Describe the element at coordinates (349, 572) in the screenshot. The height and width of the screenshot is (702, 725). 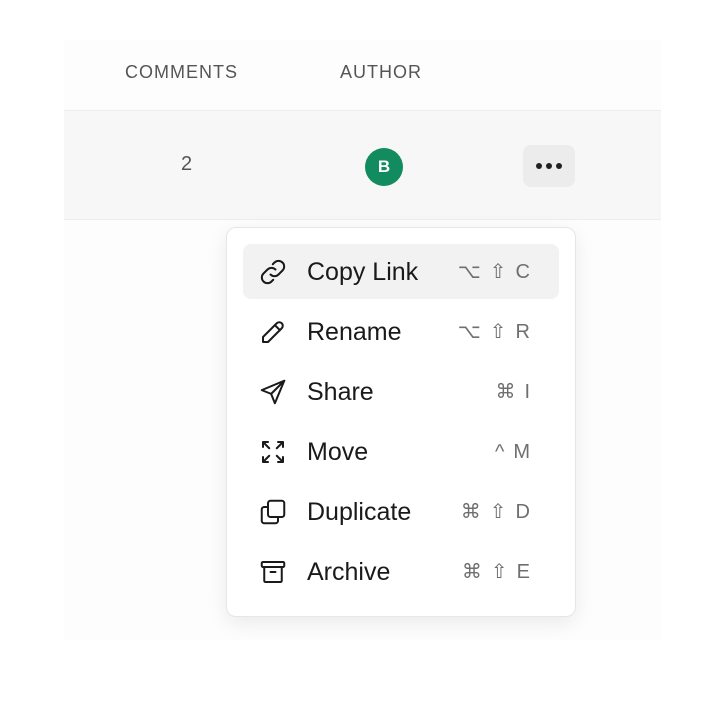
I see `menu-item-label: Archive` at that location.